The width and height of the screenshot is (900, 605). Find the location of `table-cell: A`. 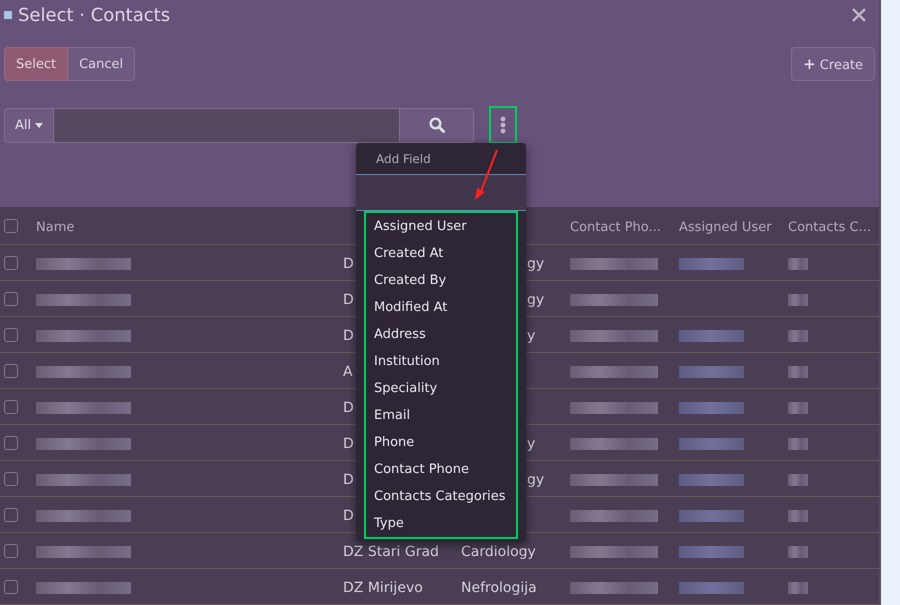

table-cell: A is located at coordinates (348, 372).